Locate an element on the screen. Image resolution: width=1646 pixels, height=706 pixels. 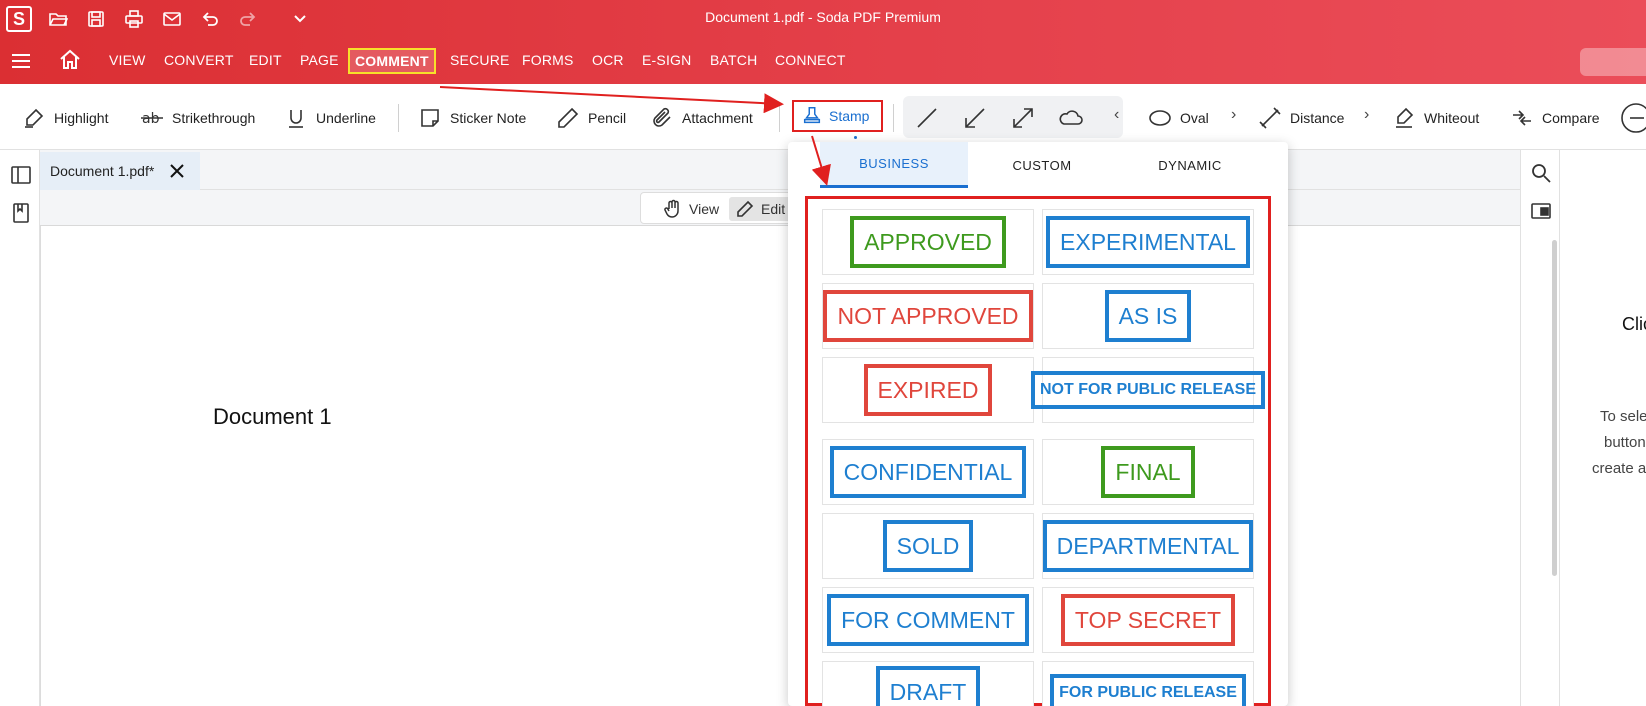
double-arrow-icon is located at coordinates (1023, 118).